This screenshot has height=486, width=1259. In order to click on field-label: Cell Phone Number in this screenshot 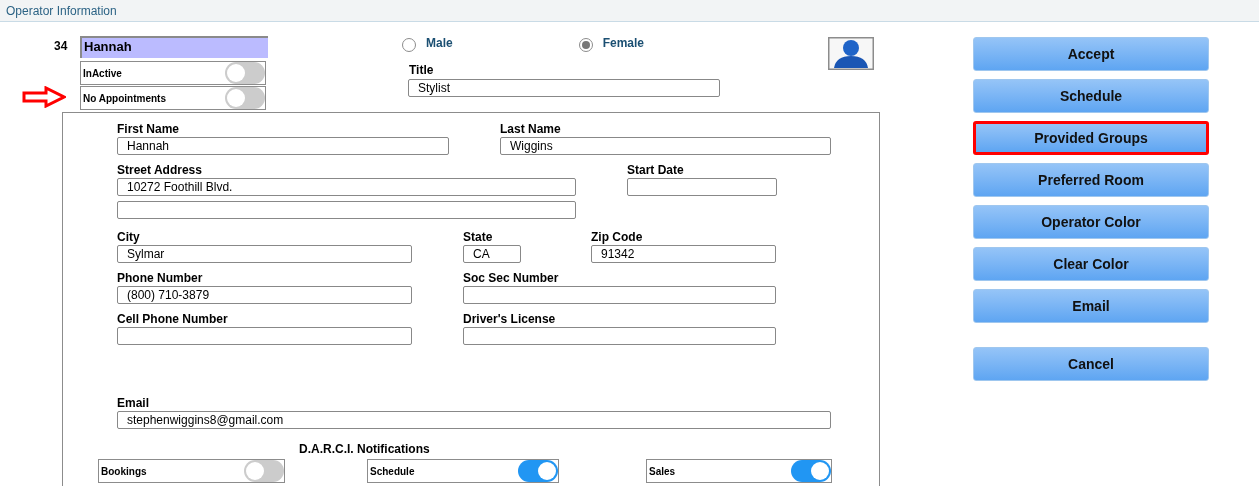, I will do `click(173, 319)`.